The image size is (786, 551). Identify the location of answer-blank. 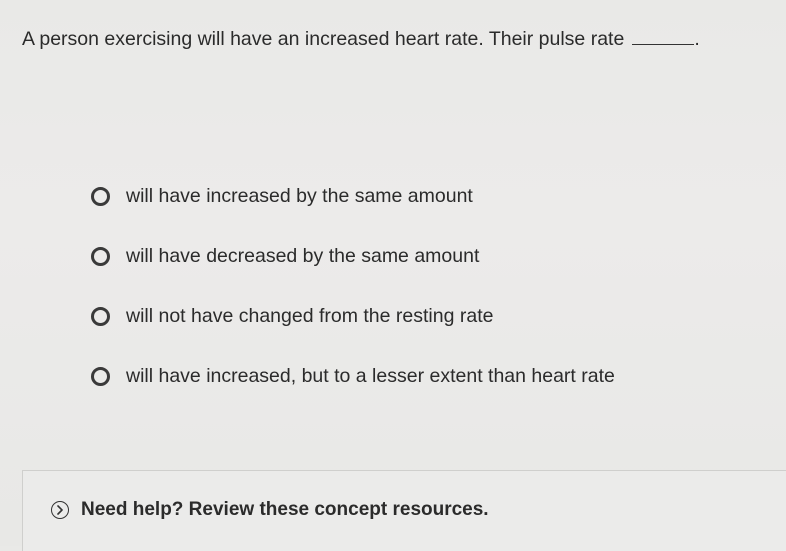
(663, 35).